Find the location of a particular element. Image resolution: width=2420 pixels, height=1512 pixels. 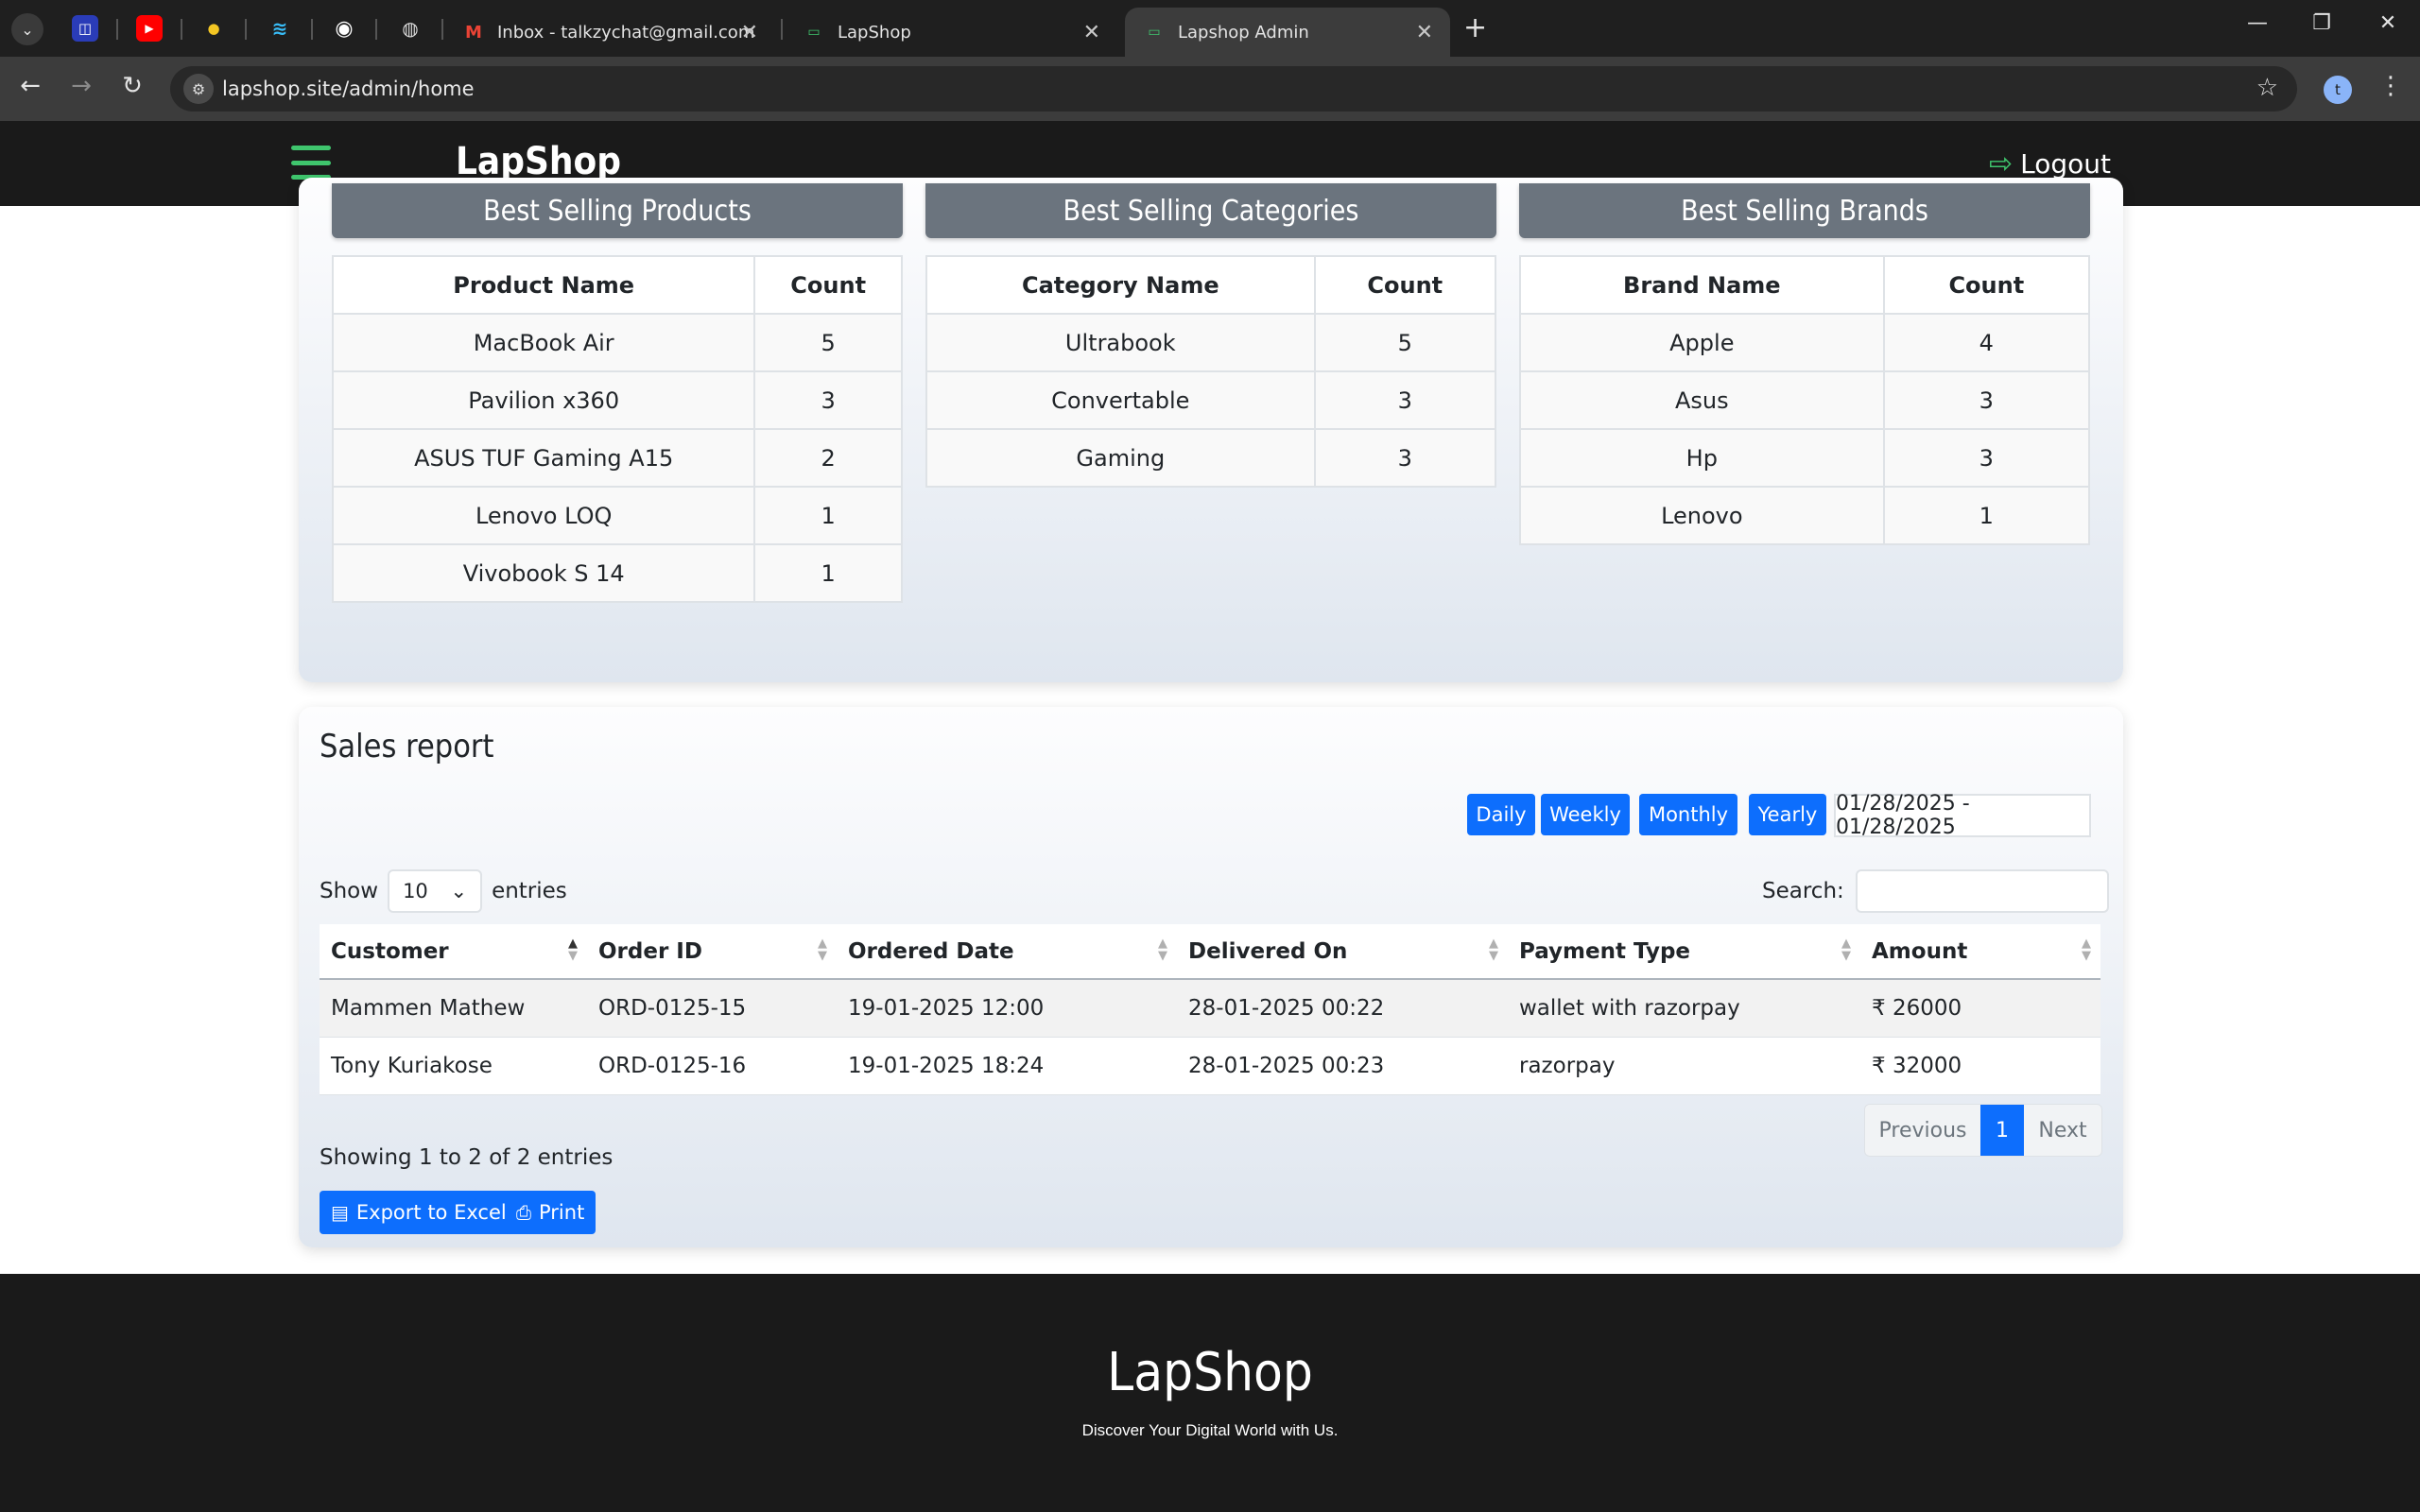

table-row: Gaming 3 is located at coordinates (1211, 458).